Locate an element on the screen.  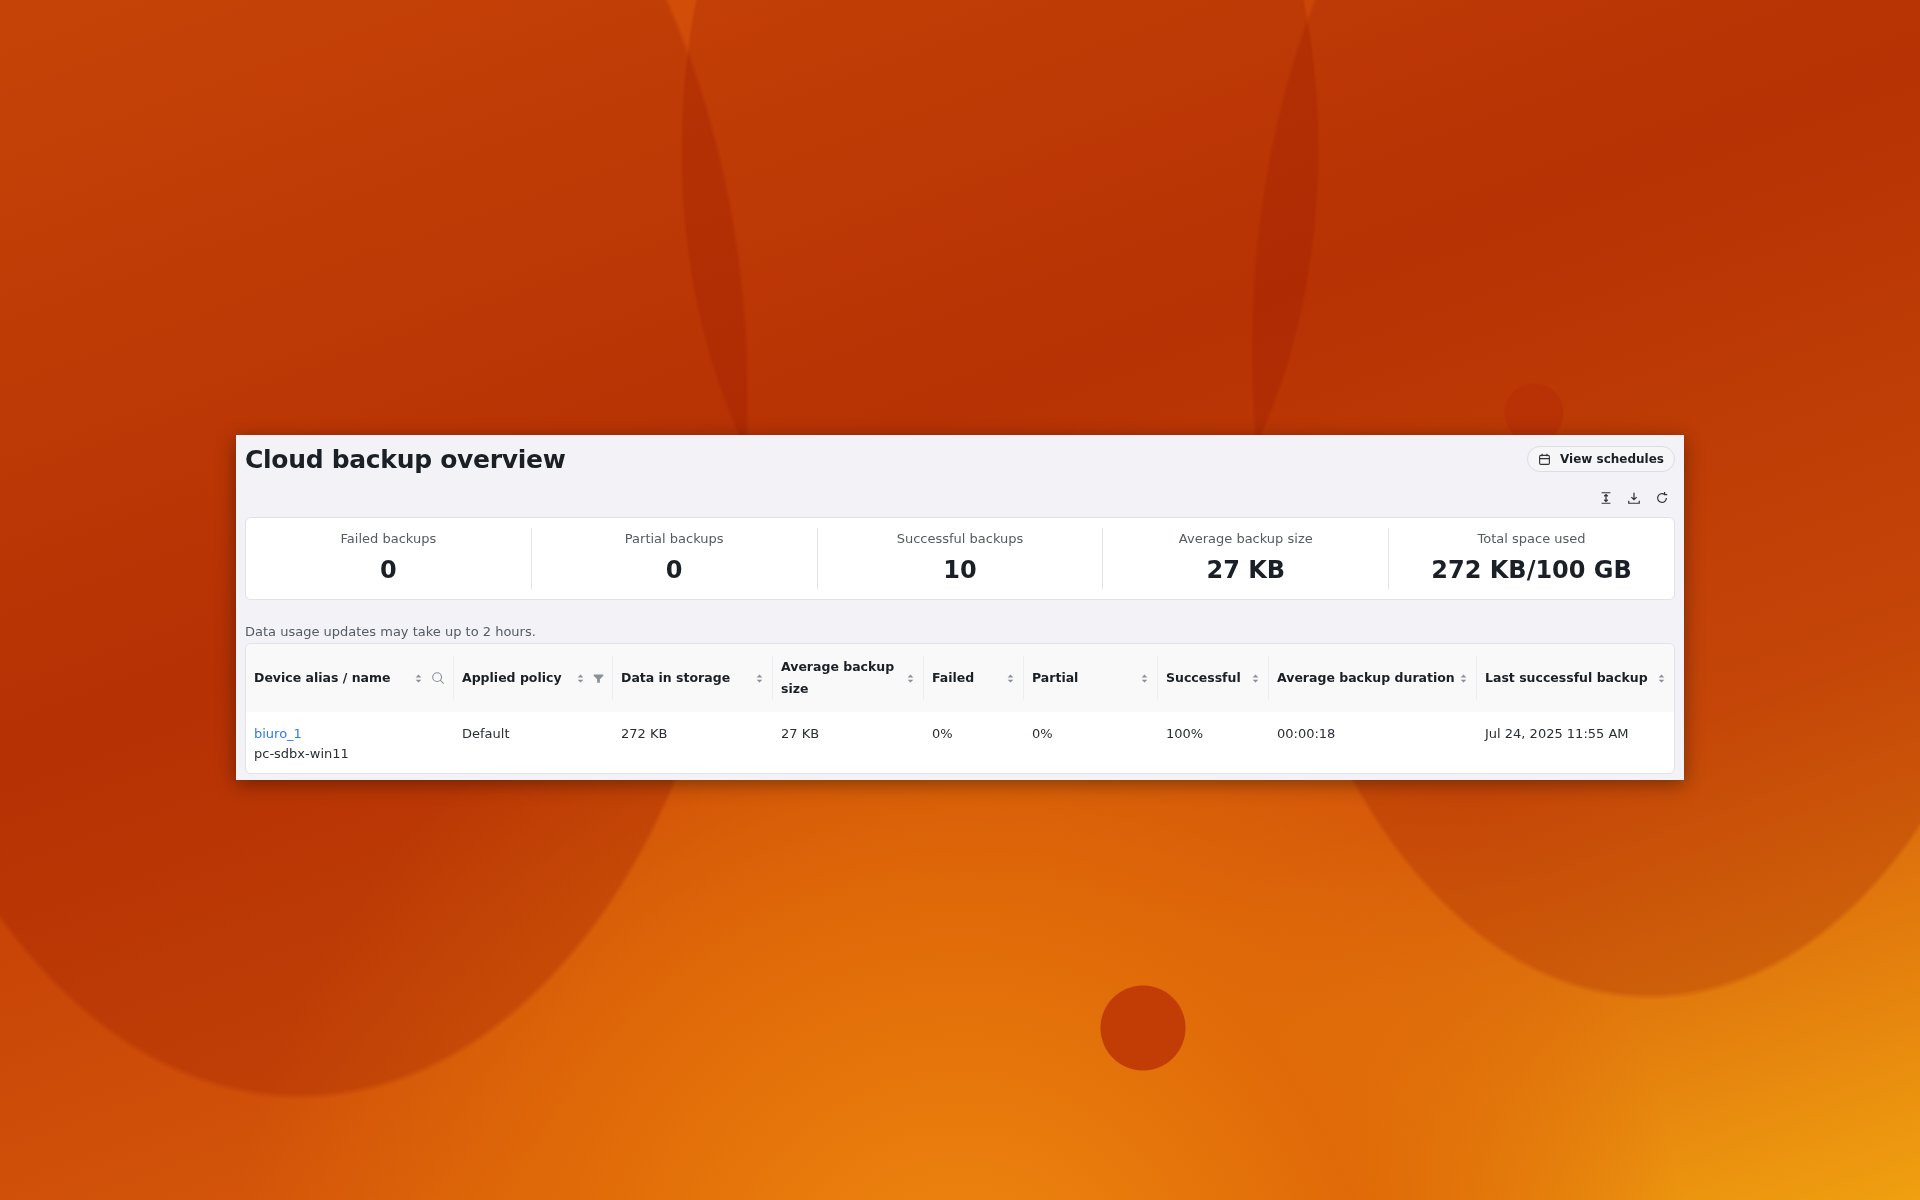
table-cell-text: 272 KB is located at coordinates (644, 734).